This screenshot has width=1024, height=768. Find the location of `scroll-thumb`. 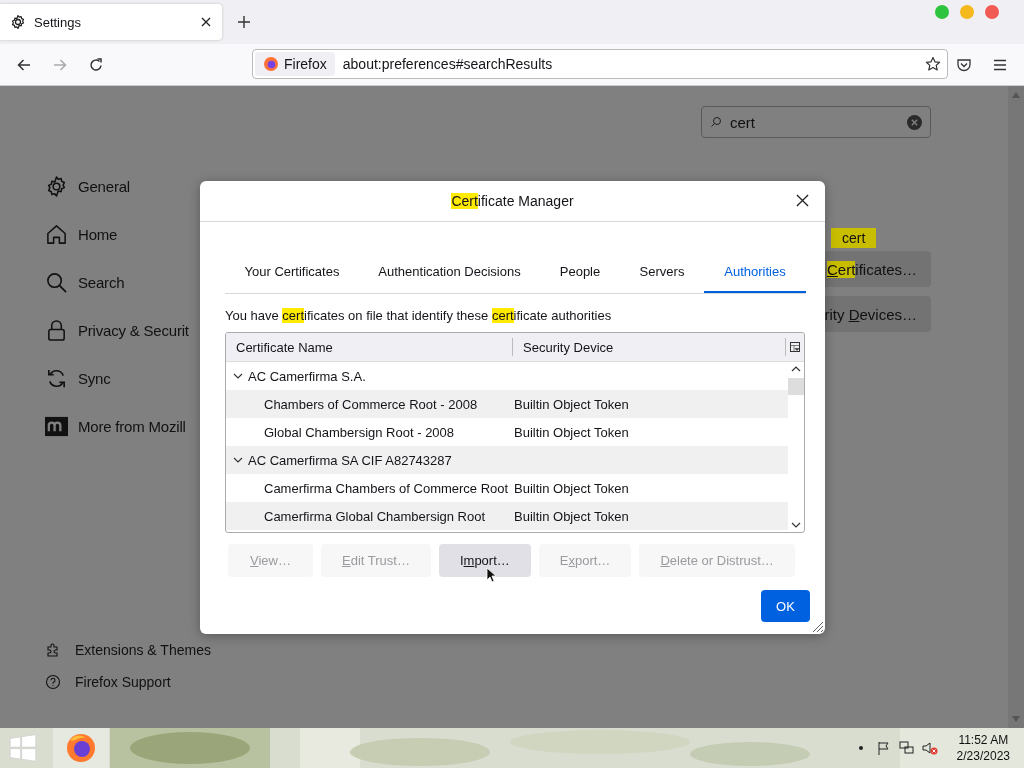

scroll-thumb is located at coordinates (796, 386).